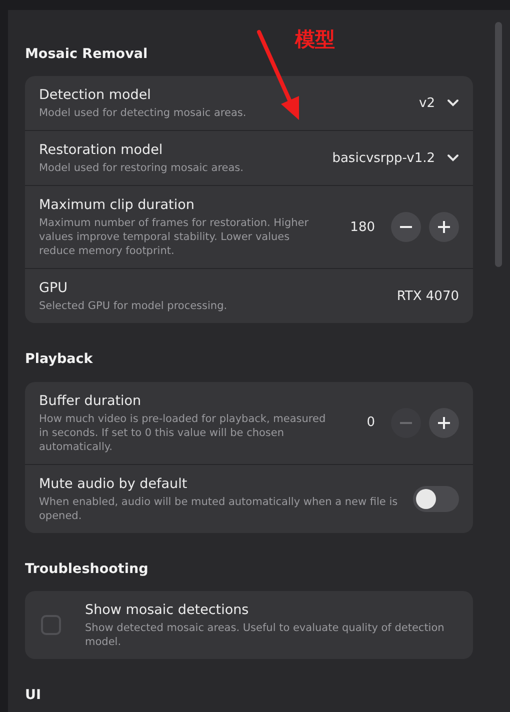  I want to click on select-value: basicvsrpp-v1.2, so click(383, 159).